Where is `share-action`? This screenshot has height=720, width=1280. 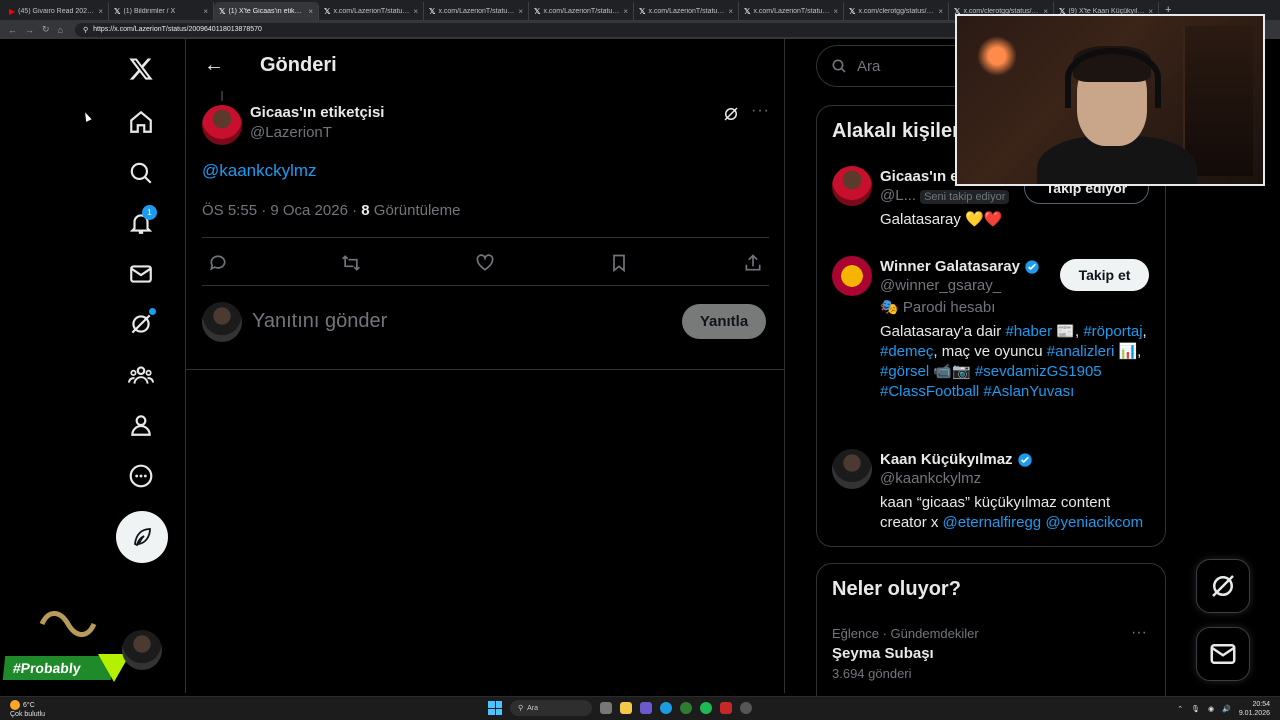 share-action is located at coordinates (753, 263).